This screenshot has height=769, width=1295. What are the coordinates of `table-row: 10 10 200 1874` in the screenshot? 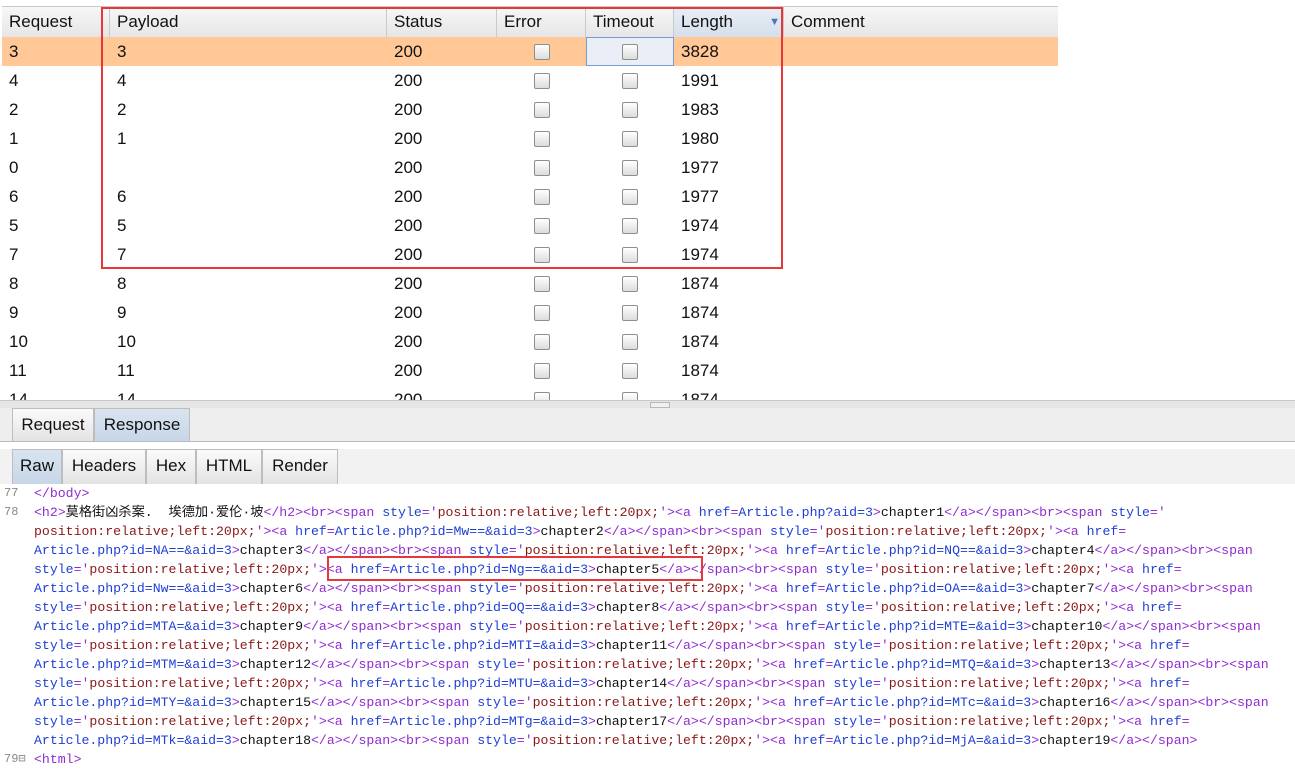 It's located at (530, 341).